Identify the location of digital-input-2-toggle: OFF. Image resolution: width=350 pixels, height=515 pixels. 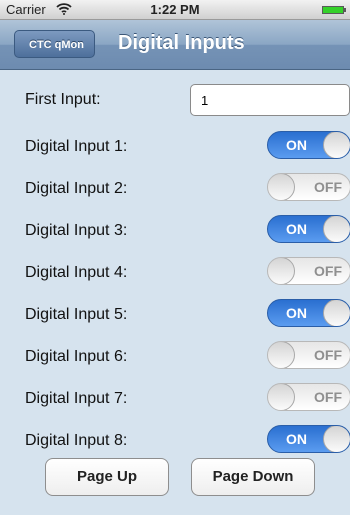
(308, 187).